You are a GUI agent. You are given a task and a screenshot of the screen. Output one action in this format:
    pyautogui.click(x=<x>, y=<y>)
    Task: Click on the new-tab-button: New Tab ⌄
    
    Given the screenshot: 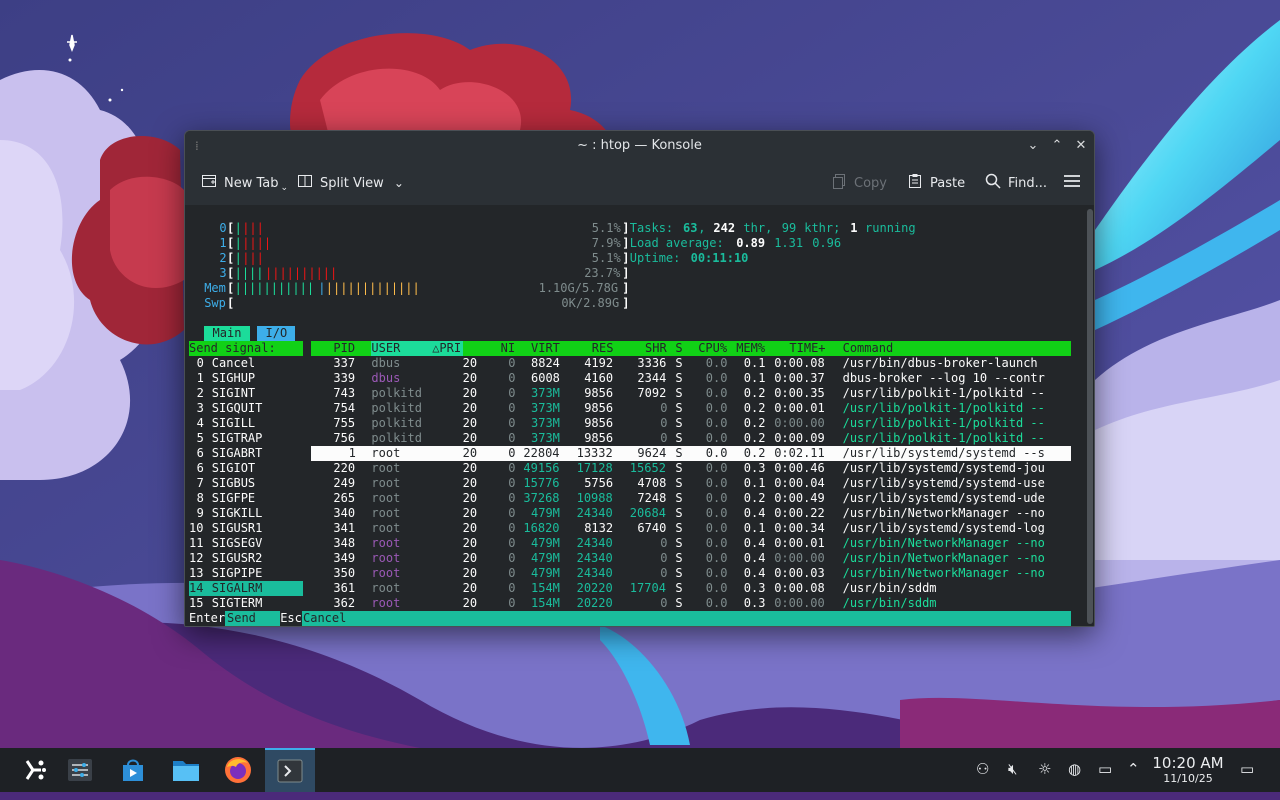 What is the action you would take?
    pyautogui.click(x=244, y=183)
    